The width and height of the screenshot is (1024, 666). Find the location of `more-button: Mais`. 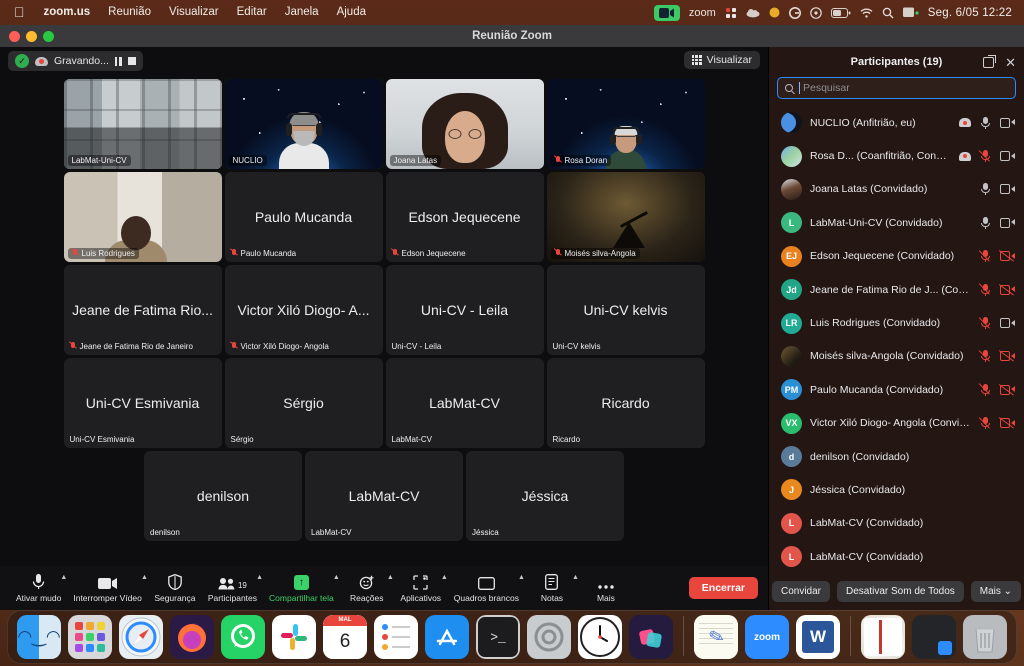

more-button: Mais is located at coordinates (606, 588).